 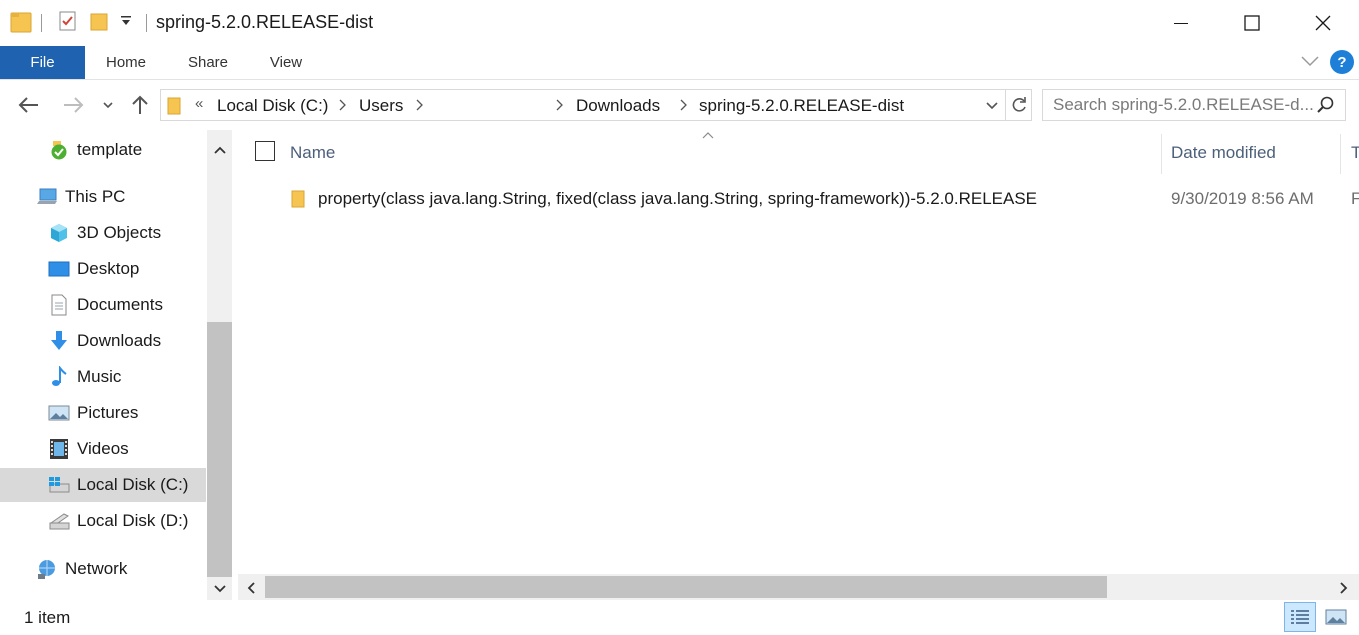 I want to click on green-check-folder-icon, so click(x=59, y=150).